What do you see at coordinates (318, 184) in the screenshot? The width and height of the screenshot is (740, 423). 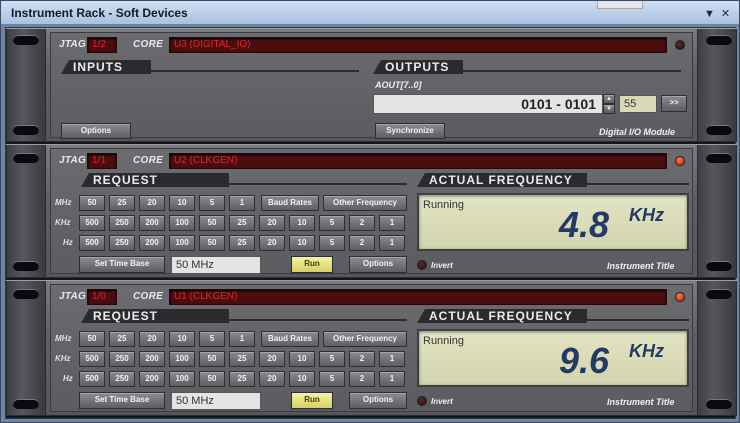 I see `request-rule` at bounding box center [318, 184].